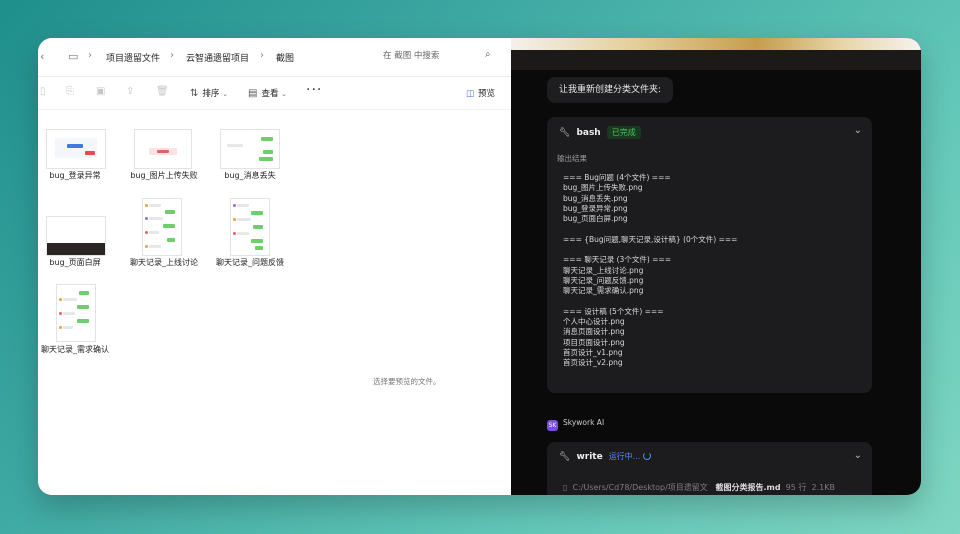  What do you see at coordinates (73, 56) in the screenshot?
I see `monitor-icon: ▭` at bounding box center [73, 56].